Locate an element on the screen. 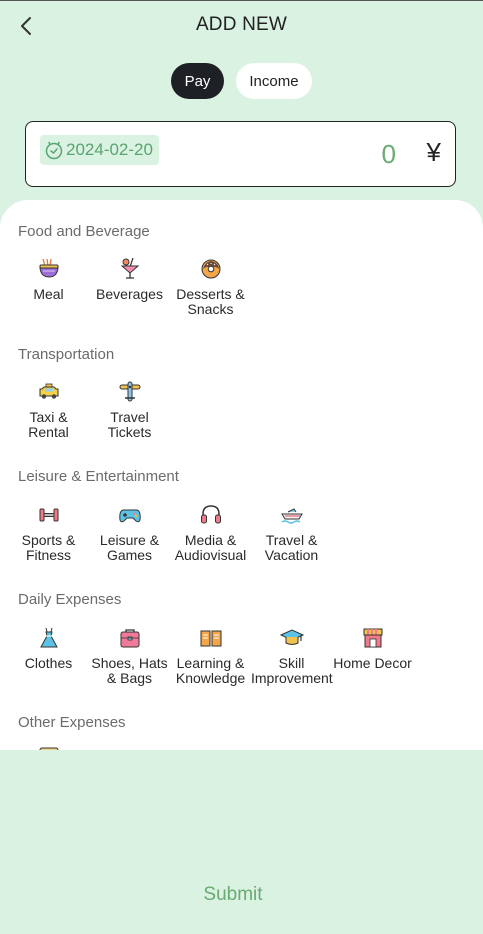  category-leisure-games: Leisure & Games is located at coordinates (129, 533).